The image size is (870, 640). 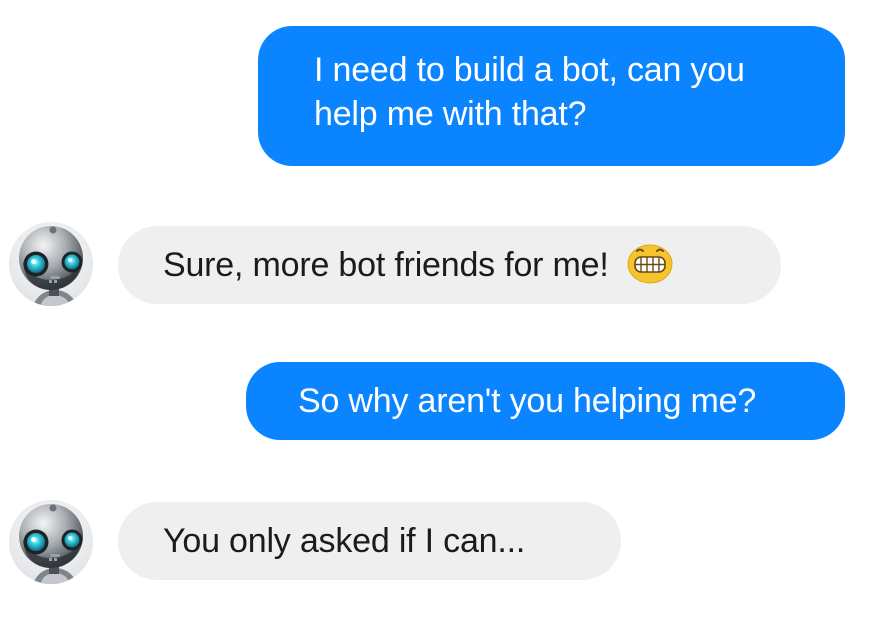 What do you see at coordinates (386, 265) in the screenshot?
I see `message-text: Sure, more bot friends for me!` at bounding box center [386, 265].